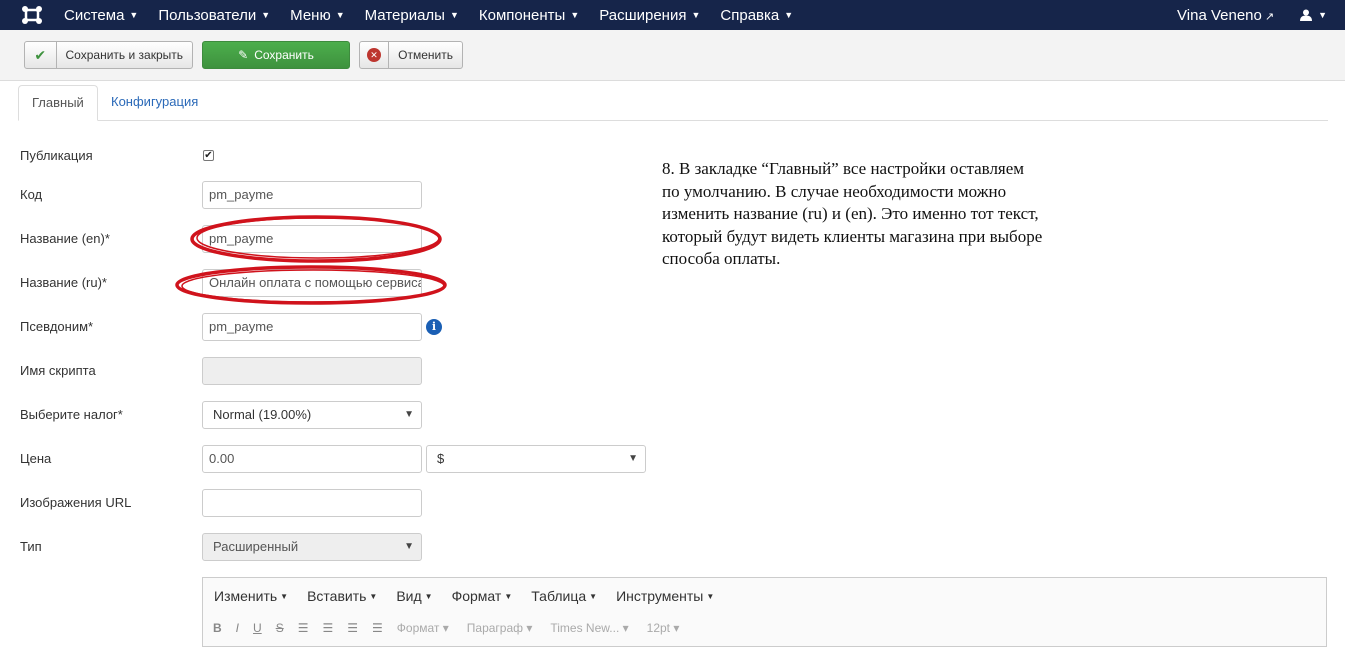 The width and height of the screenshot is (1345, 647). I want to click on menu-label: Компоненты, so click(522, 15).